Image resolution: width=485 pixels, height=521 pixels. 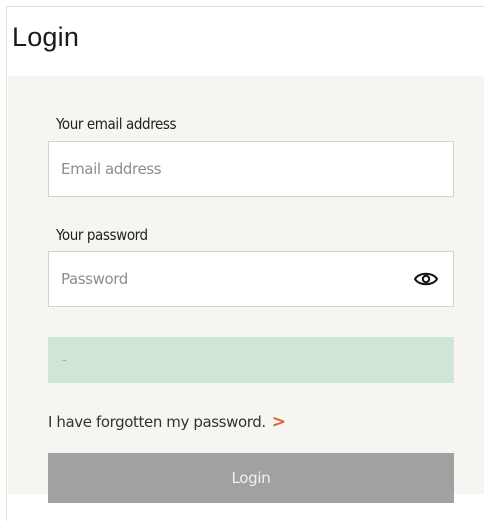 What do you see at coordinates (116, 124) in the screenshot?
I see `email-label: Your email address` at bounding box center [116, 124].